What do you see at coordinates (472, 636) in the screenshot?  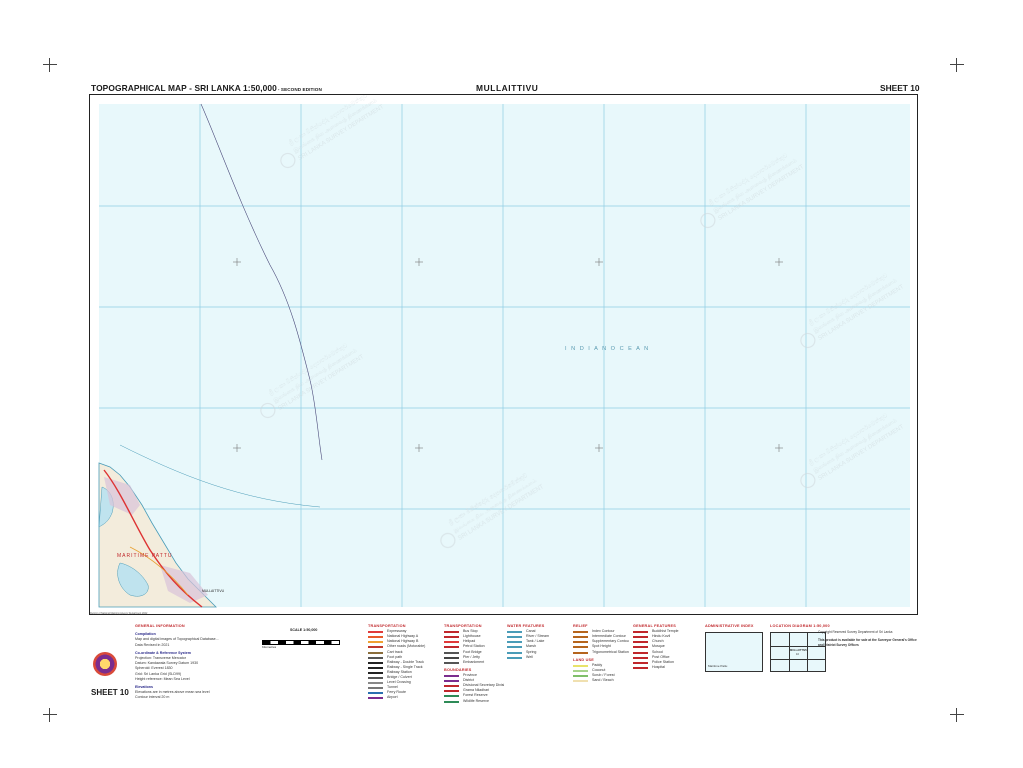 I see `transportation-legend-label: Lighthouse` at bounding box center [472, 636].